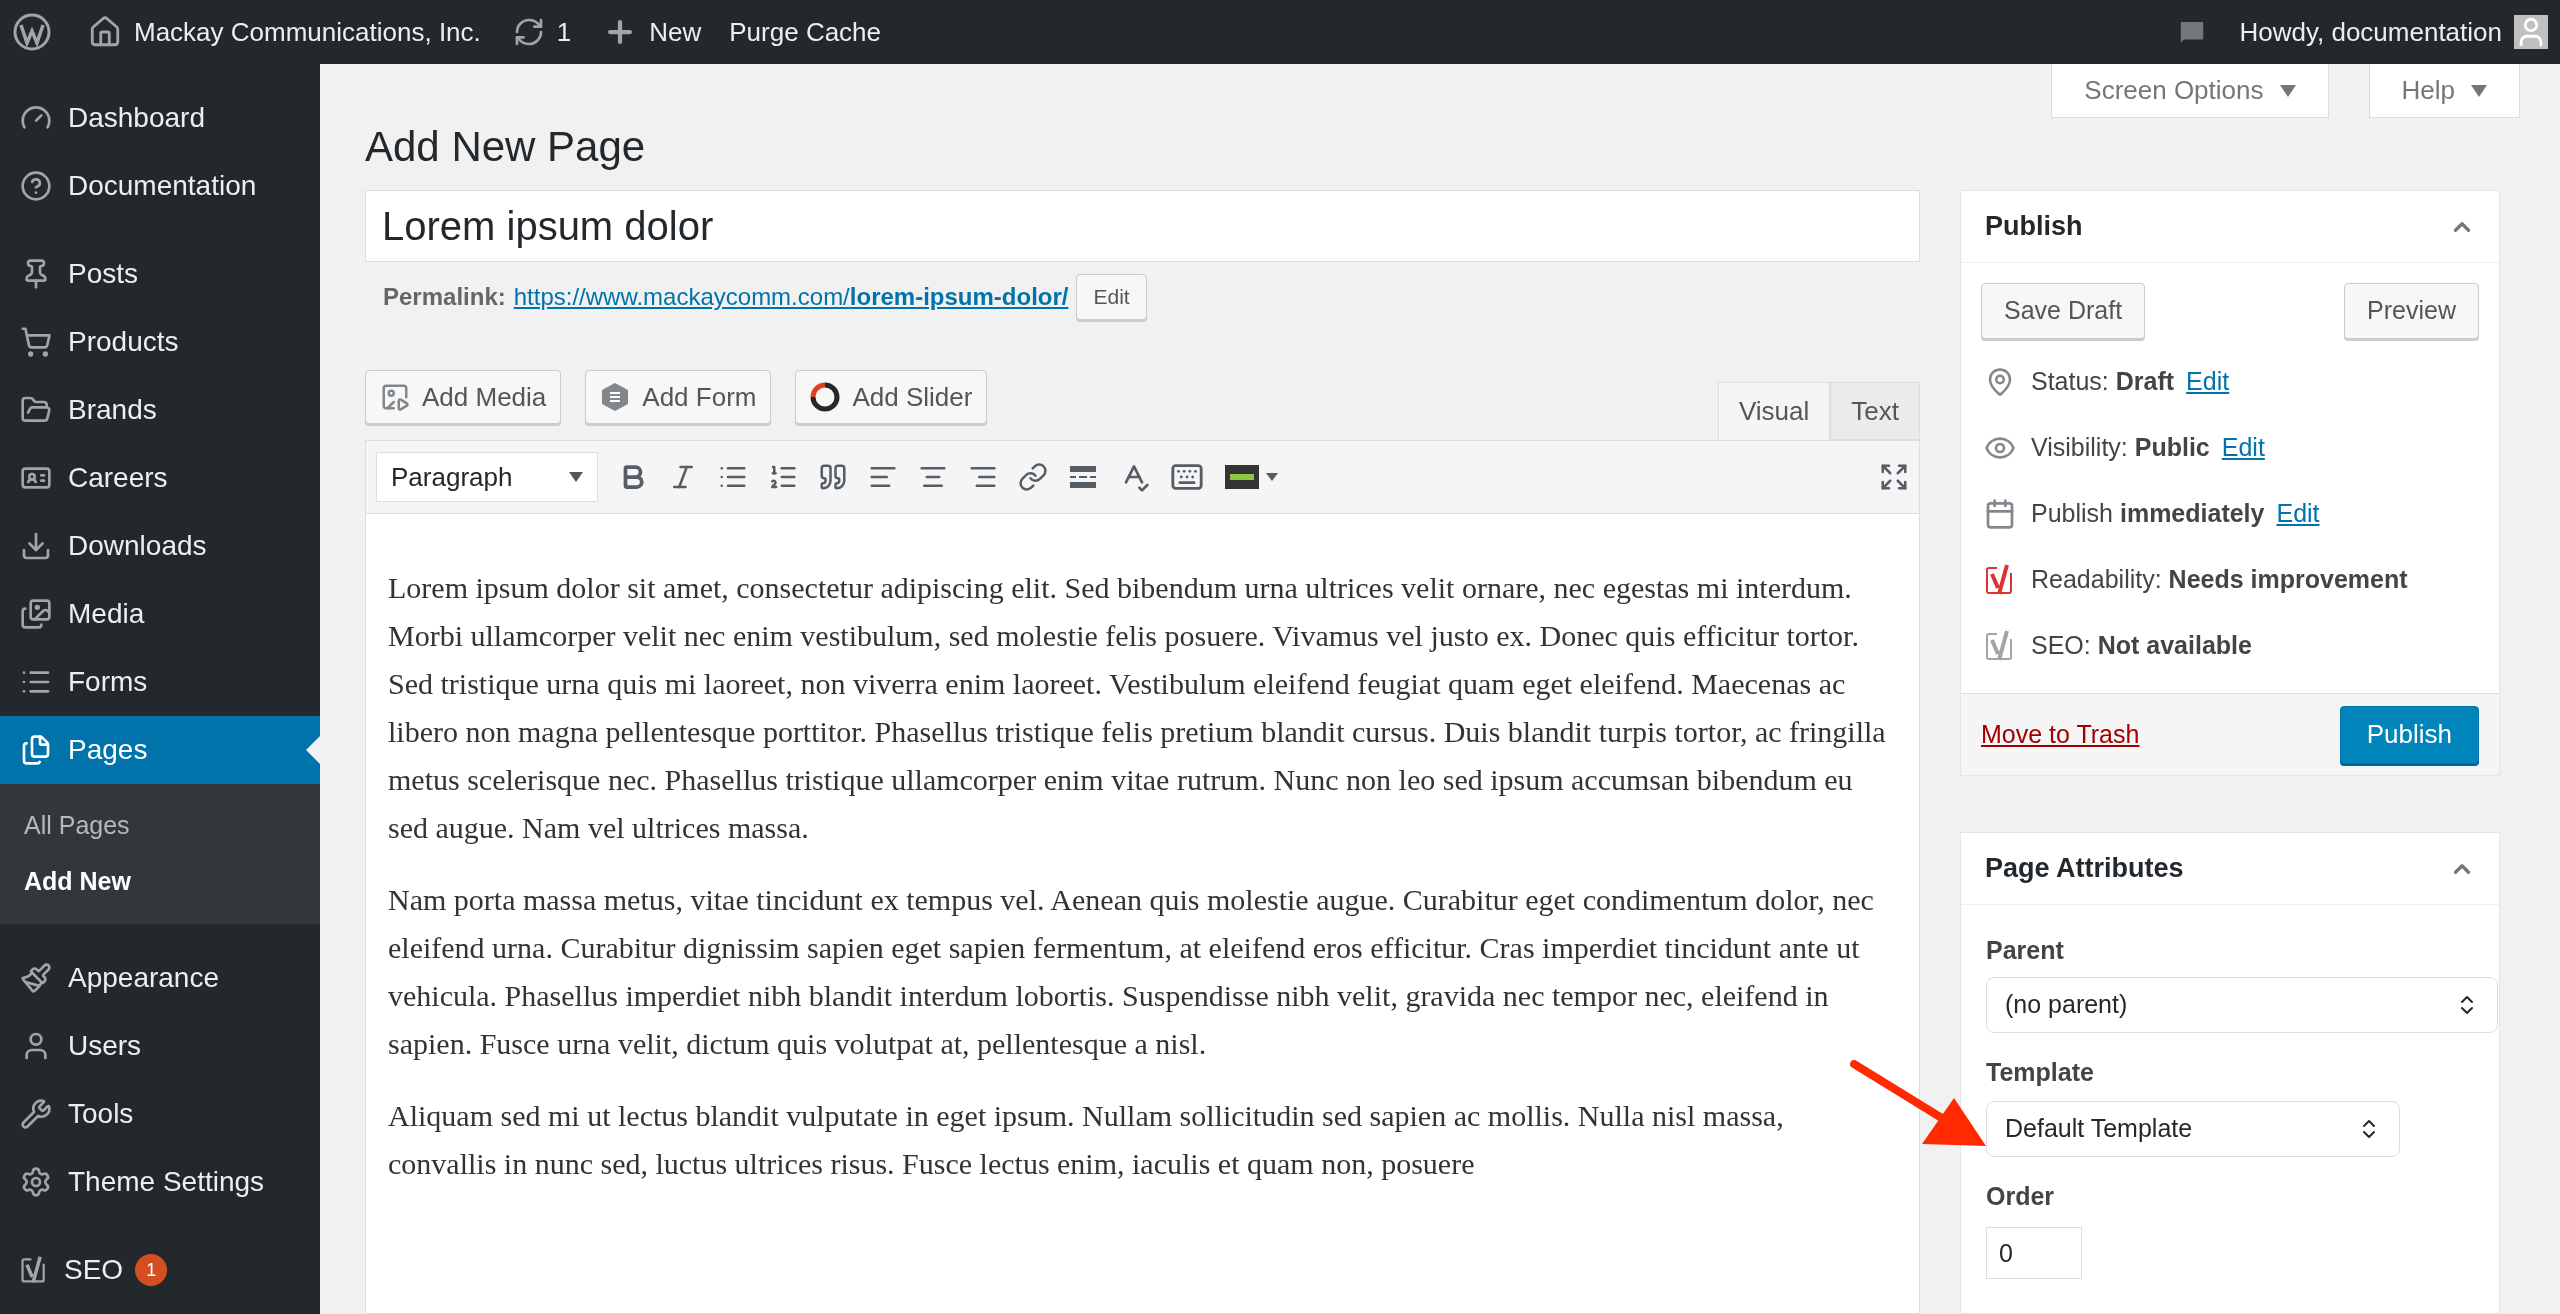 Image resolution: width=2560 pixels, height=1314 pixels. I want to click on permalink-label: Permalink:, so click(444, 297).